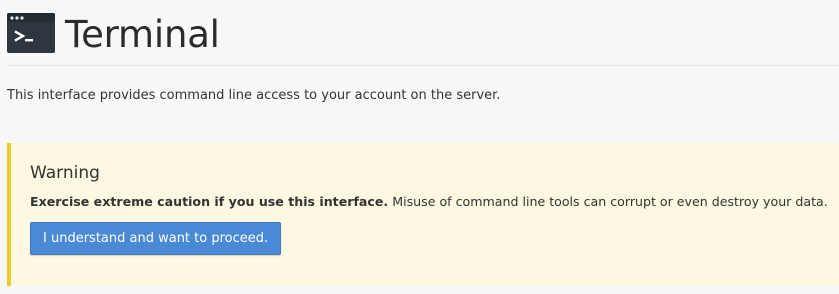 The height and width of the screenshot is (294, 839). I want to click on proceed-button: I understand and want to proceed., so click(156, 238).